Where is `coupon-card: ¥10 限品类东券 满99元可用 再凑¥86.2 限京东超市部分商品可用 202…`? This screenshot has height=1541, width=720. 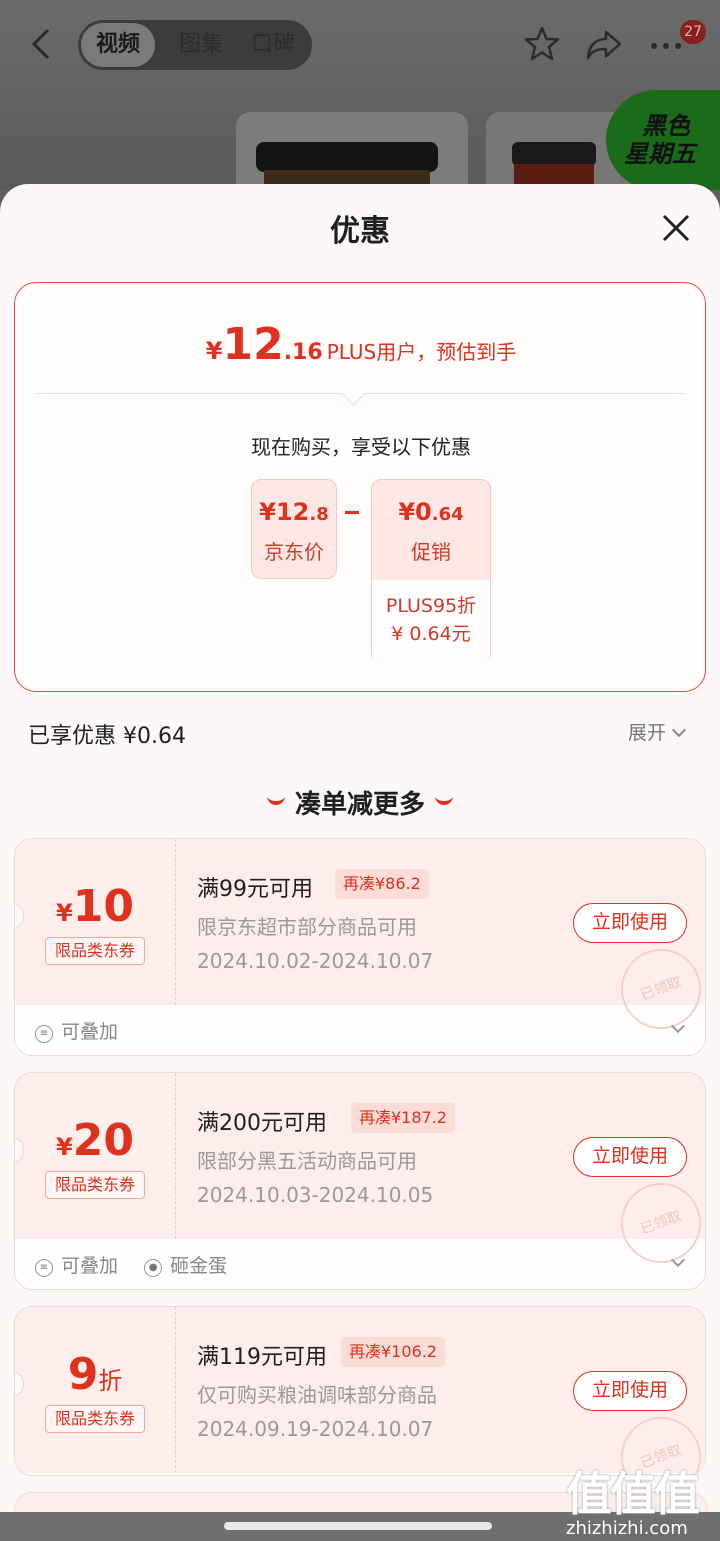 coupon-card: ¥10 限品类东券 满99元可用 再凑¥86.2 限京东超市部分商品可用 202… is located at coordinates (360, 947).